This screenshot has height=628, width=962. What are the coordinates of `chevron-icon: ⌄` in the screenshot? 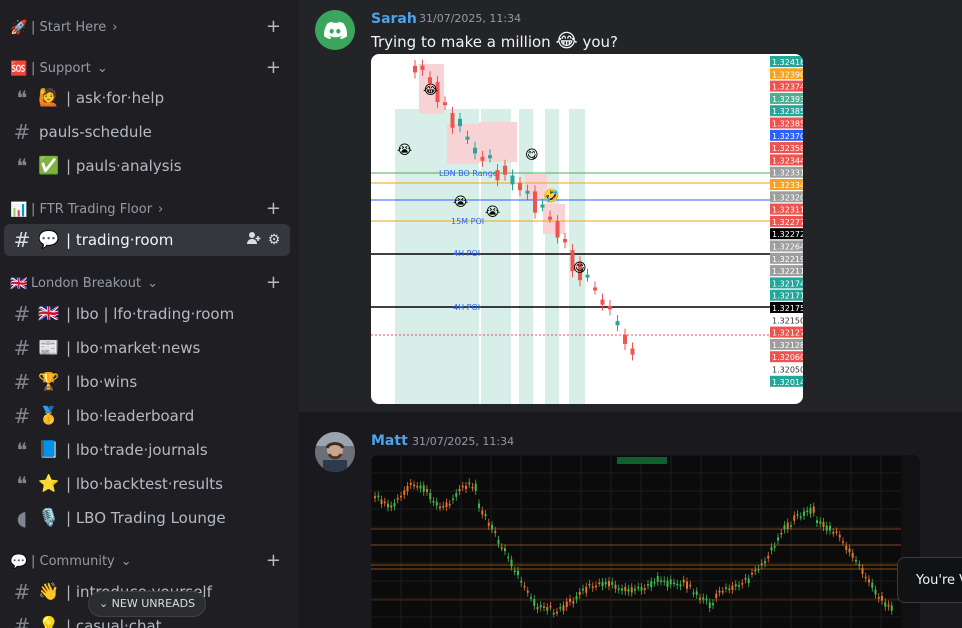 It's located at (152, 283).